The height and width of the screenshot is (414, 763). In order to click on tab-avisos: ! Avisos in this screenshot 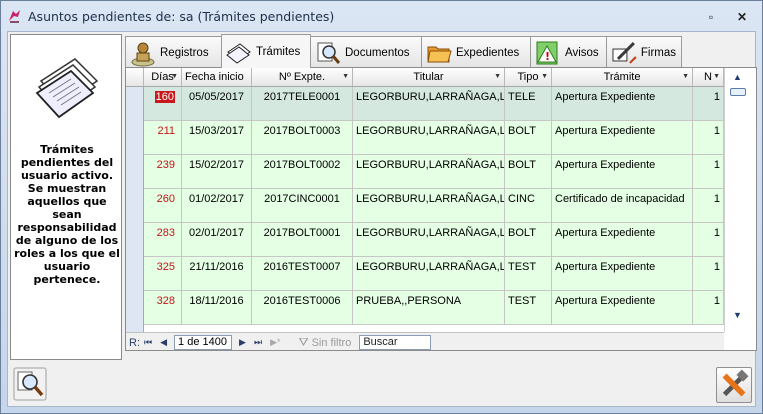, I will do `click(568, 52)`.